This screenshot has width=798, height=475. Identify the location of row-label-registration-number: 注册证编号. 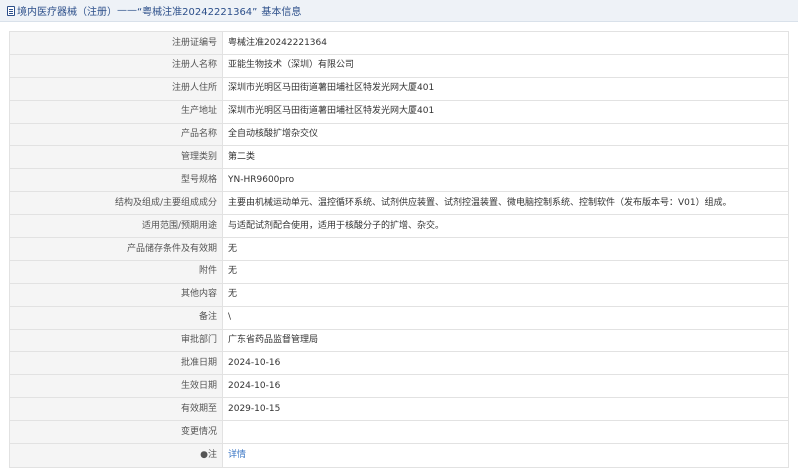
(116, 43).